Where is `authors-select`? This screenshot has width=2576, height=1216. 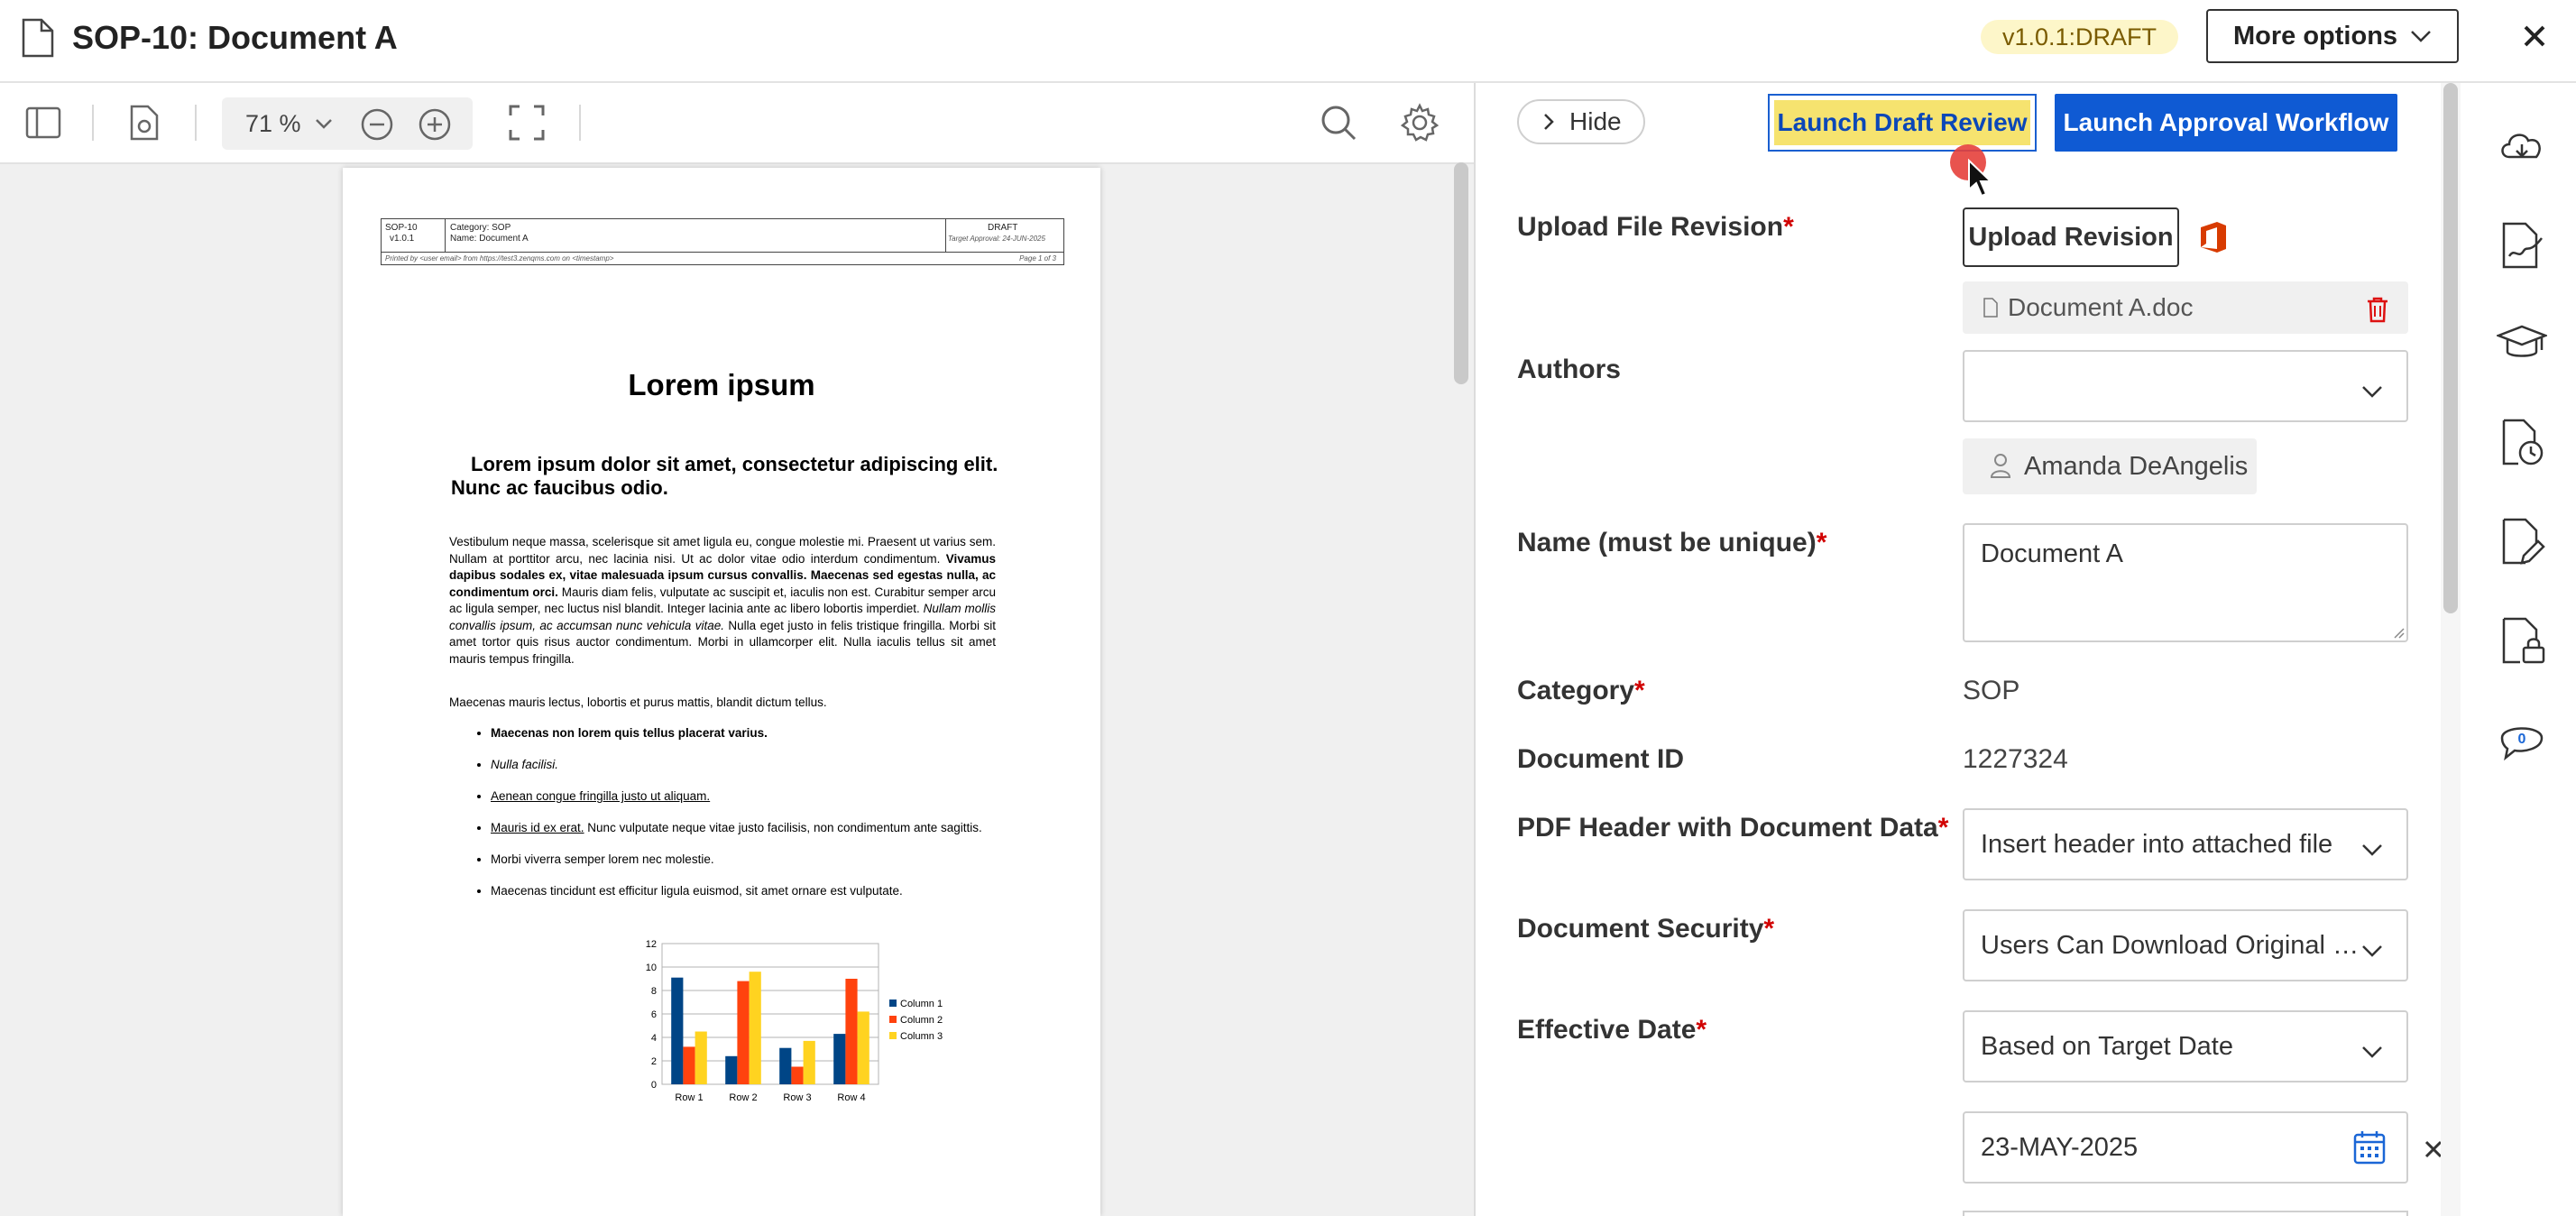
authors-select is located at coordinates (2185, 386).